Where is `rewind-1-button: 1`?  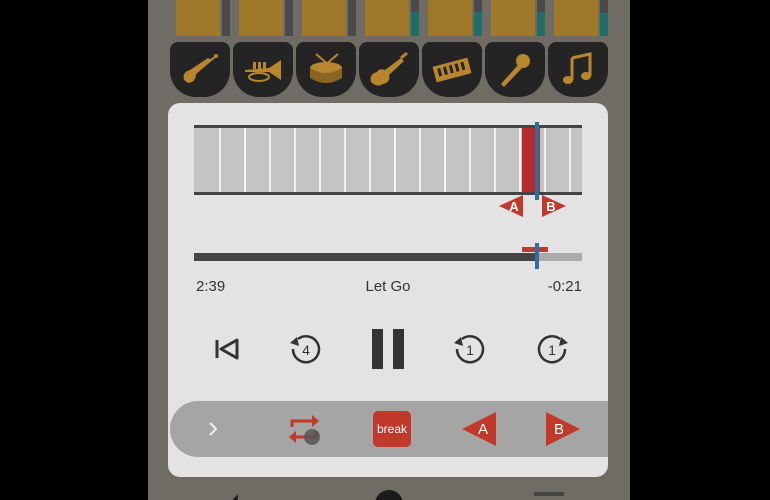 rewind-1-button: 1 is located at coordinates (470, 349).